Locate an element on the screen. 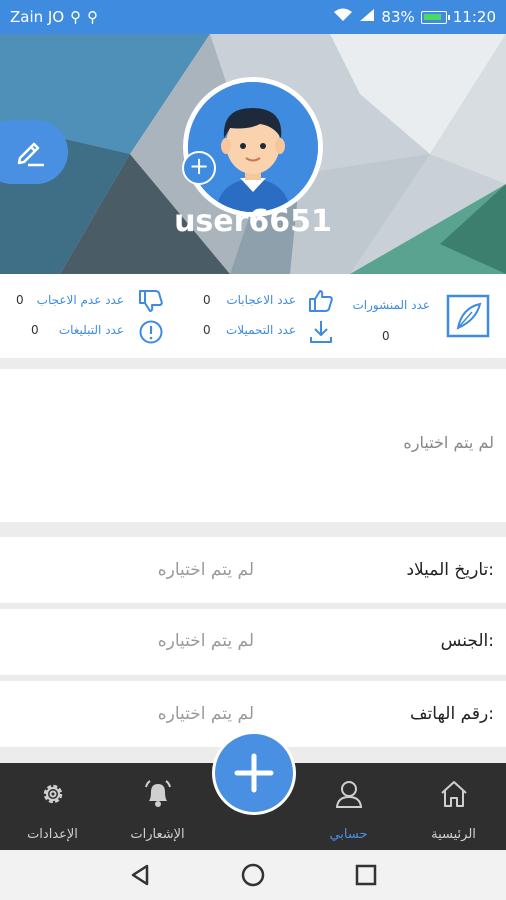 The width and height of the screenshot is (506, 900). clock: 11:20 is located at coordinates (474, 17).